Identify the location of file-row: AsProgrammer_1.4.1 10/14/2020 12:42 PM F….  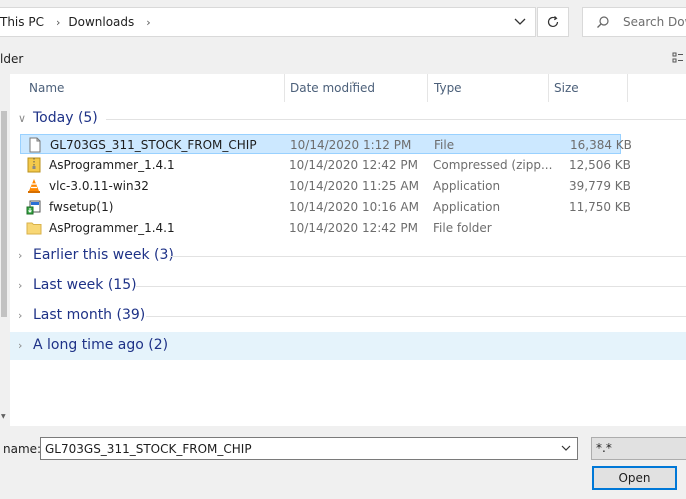
(320, 228).